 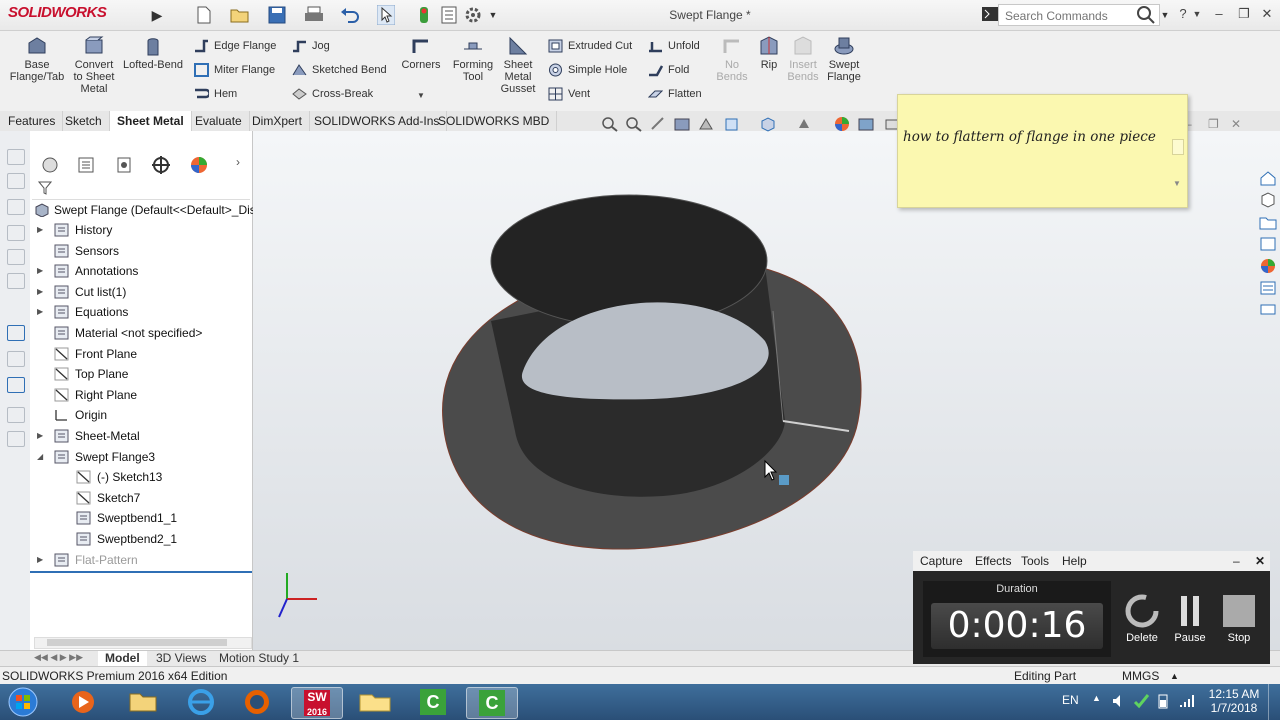 I want to click on appearances-icon, so click(x=1268, y=266).